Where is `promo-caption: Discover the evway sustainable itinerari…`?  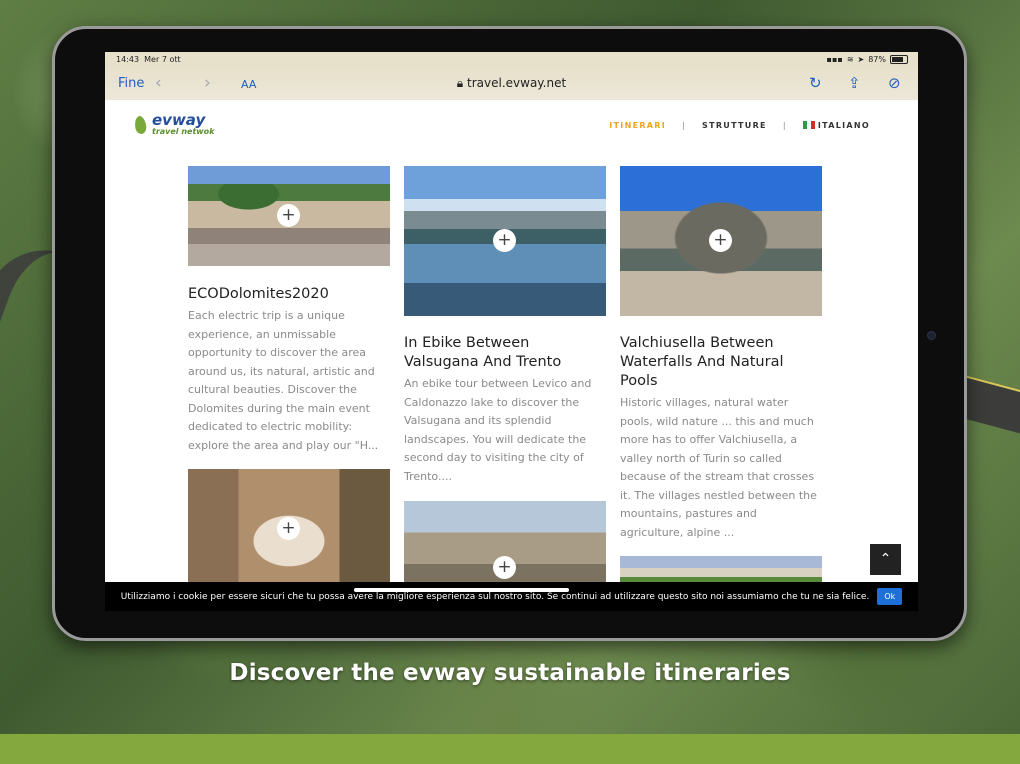
promo-caption: Discover the evway sustainable itinerari… is located at coordinates (510, 673).